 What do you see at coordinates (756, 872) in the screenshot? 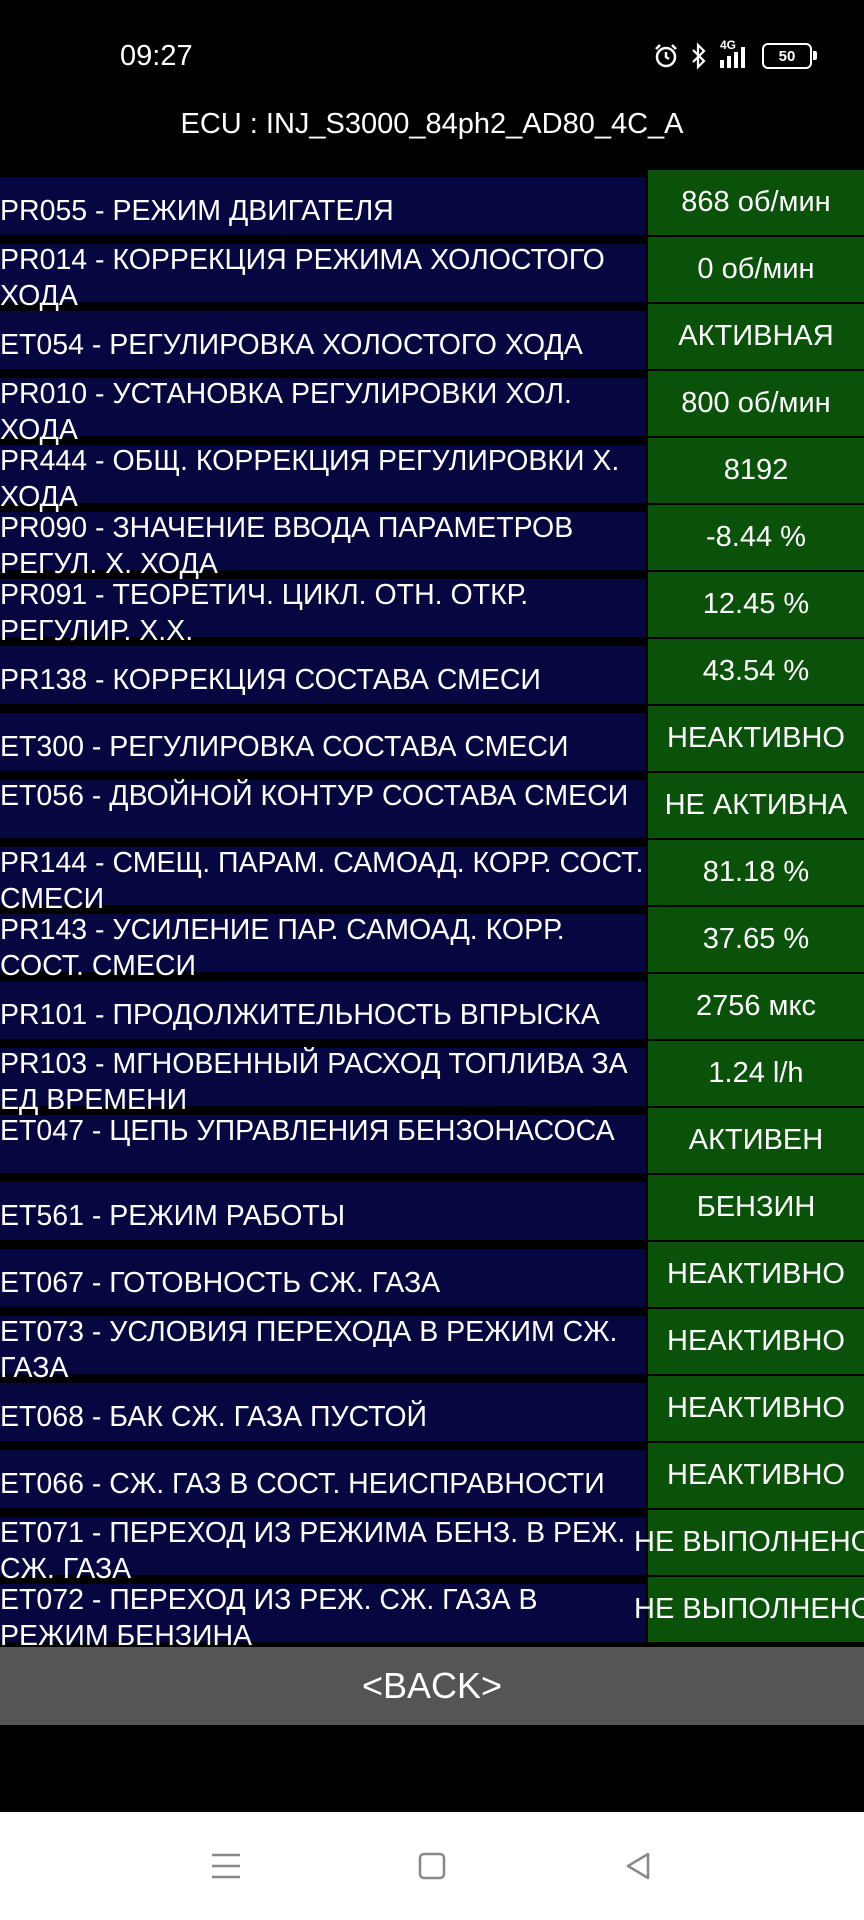
I see `parameter-value-text: 81.18 %` at bounding box center [756, 872].